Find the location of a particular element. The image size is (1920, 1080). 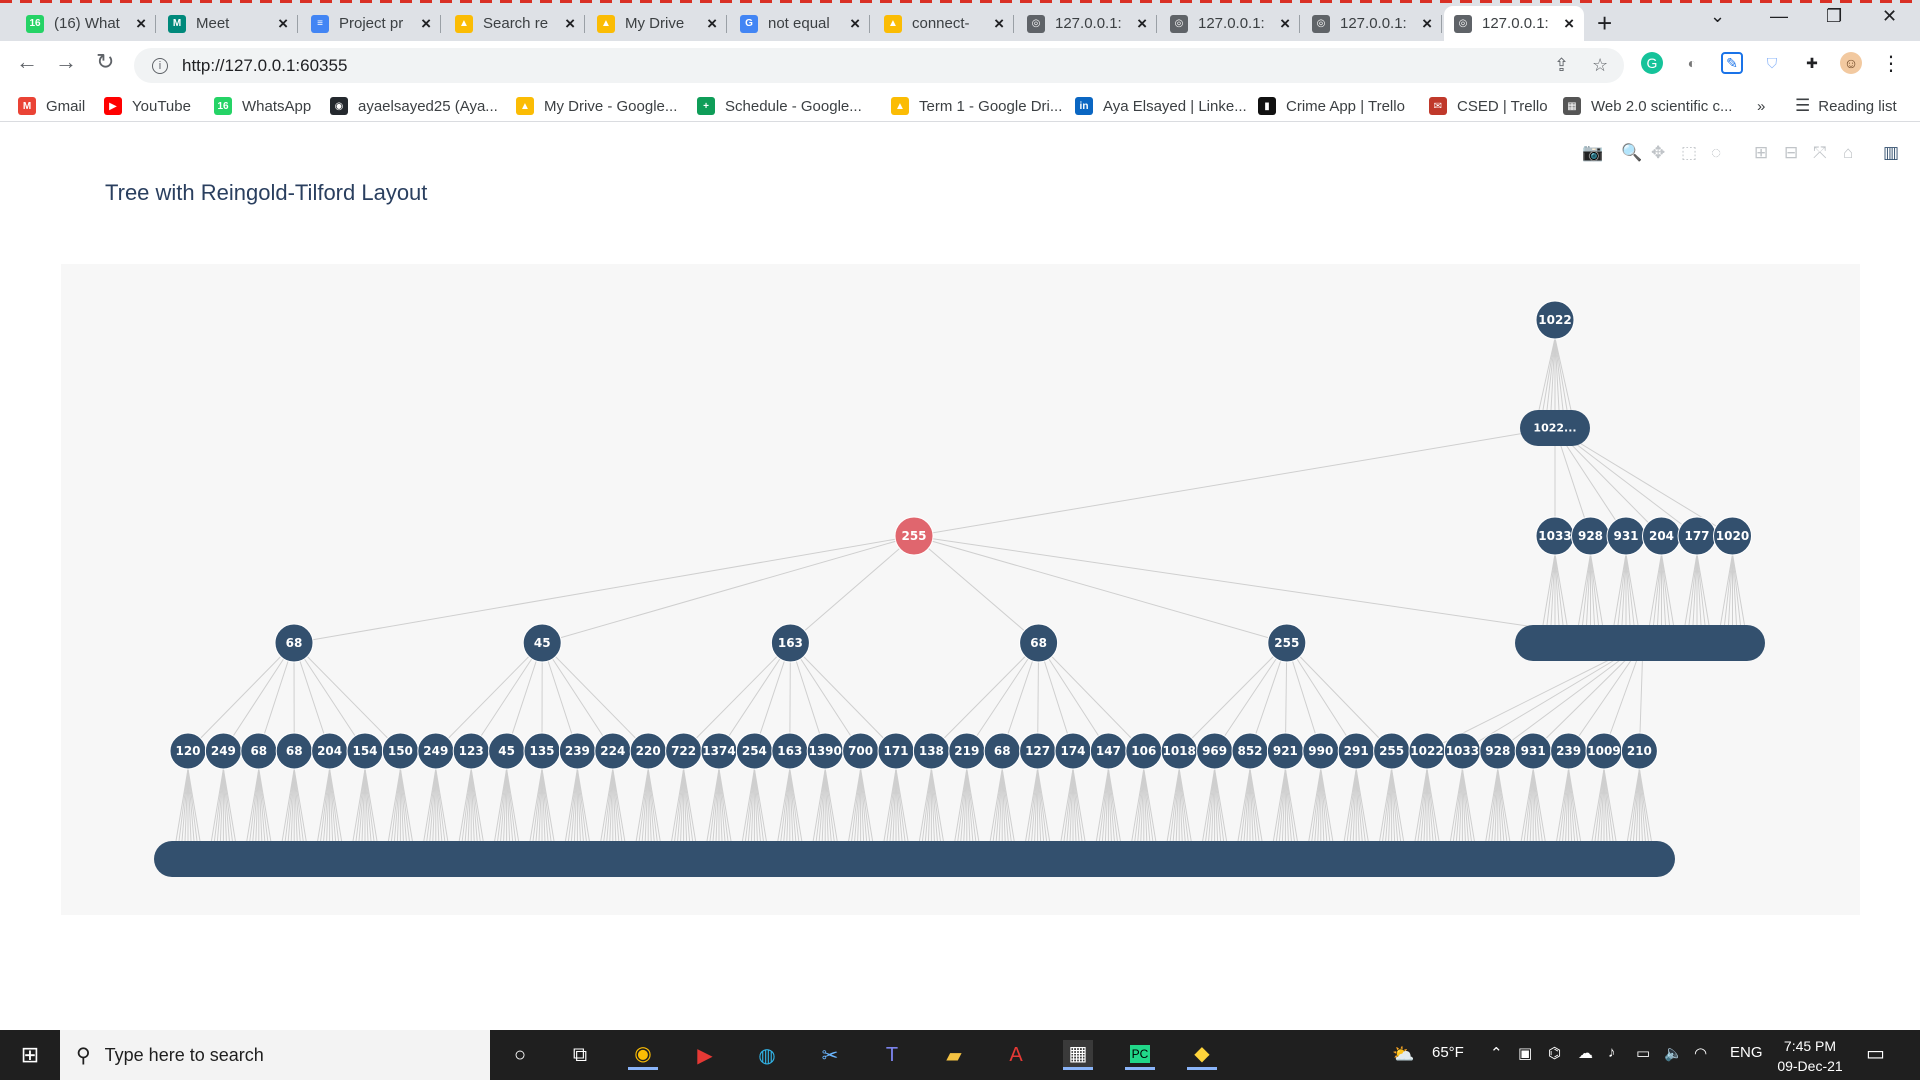

home-icon: ⌂ is located at coordinates (1848, 153).